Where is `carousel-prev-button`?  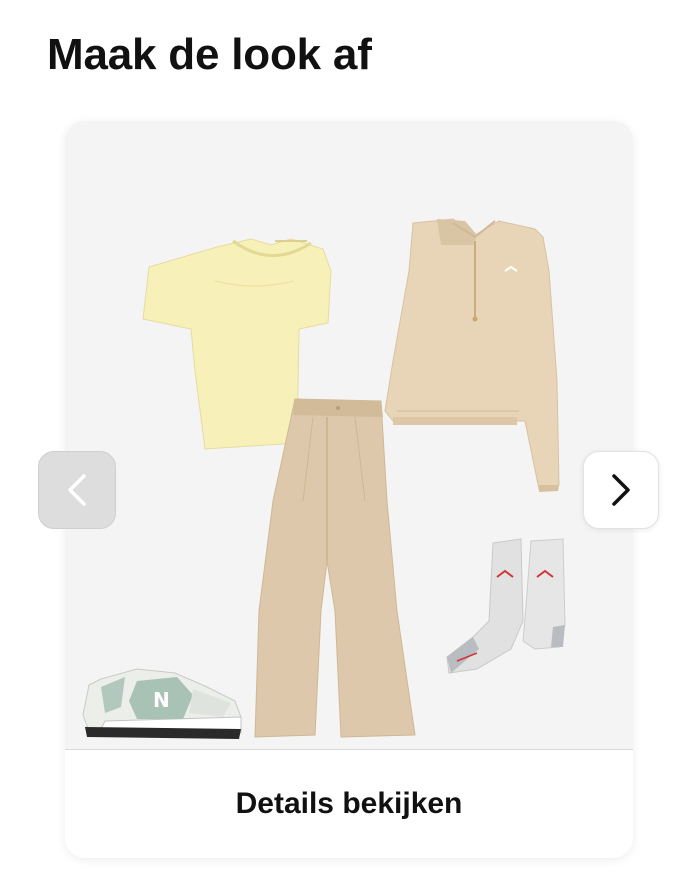
carousel-prev-button is located at coordinates (77, 490).